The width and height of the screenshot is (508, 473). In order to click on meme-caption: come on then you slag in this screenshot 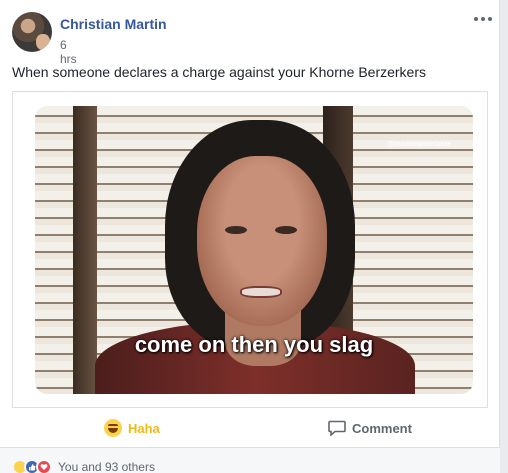, I will do `click(254, 344)`.